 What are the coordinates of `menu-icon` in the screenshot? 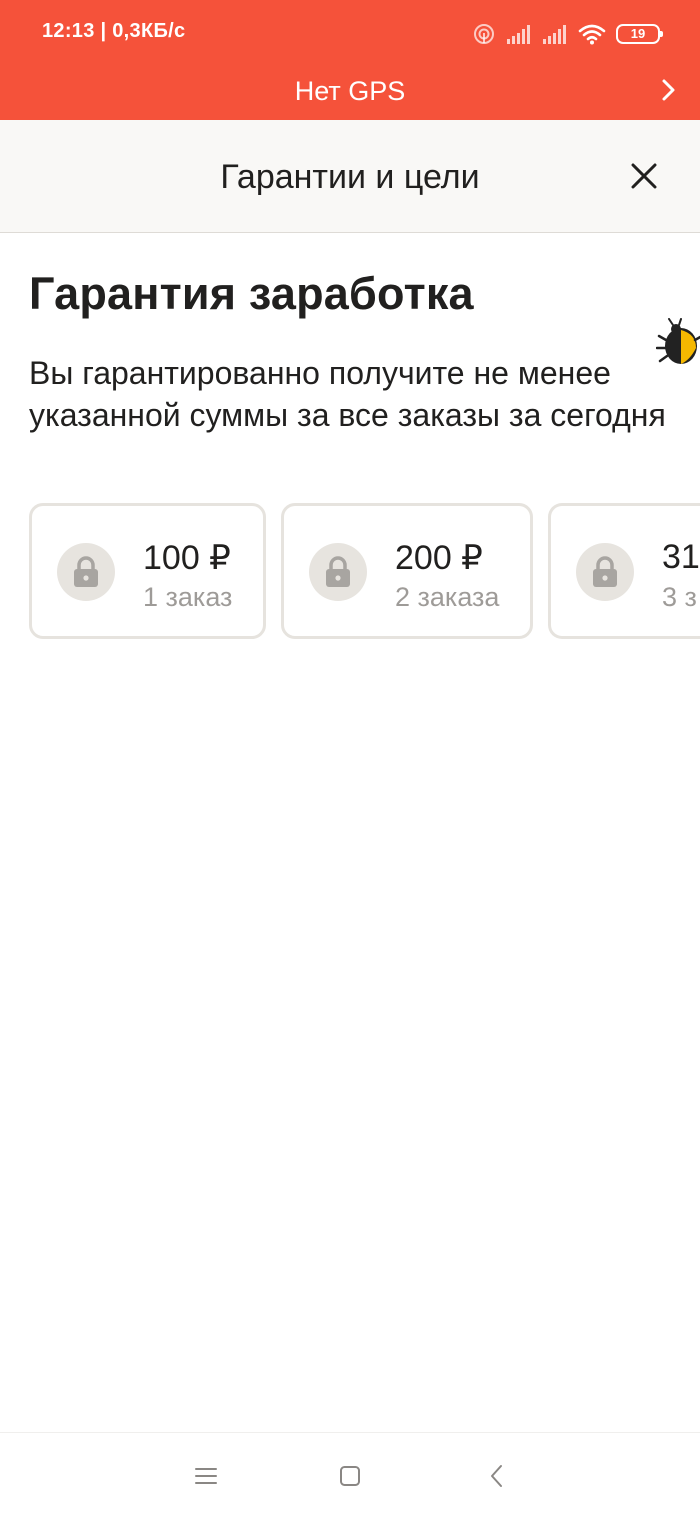 It's located at (206, 1476).